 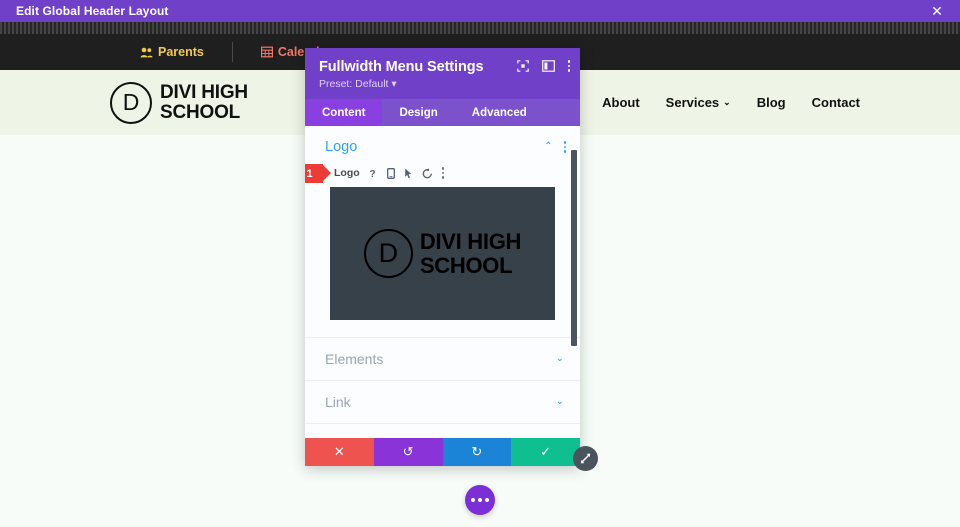 I want to click on logo-preview-text: DIVI HIGH SCHOOL, so click(x=470, y=253).